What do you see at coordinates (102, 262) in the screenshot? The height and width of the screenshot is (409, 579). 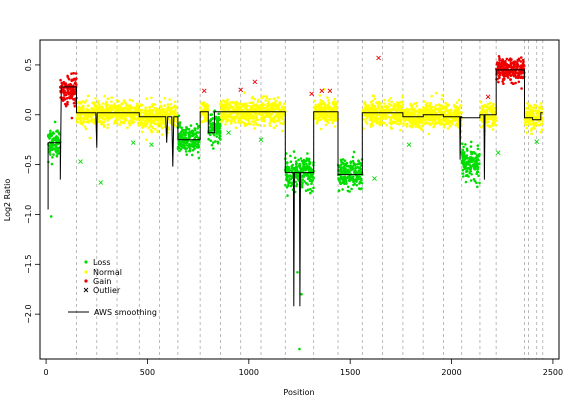 I see `legend-label: Loss` at bounding box center [102, 262].